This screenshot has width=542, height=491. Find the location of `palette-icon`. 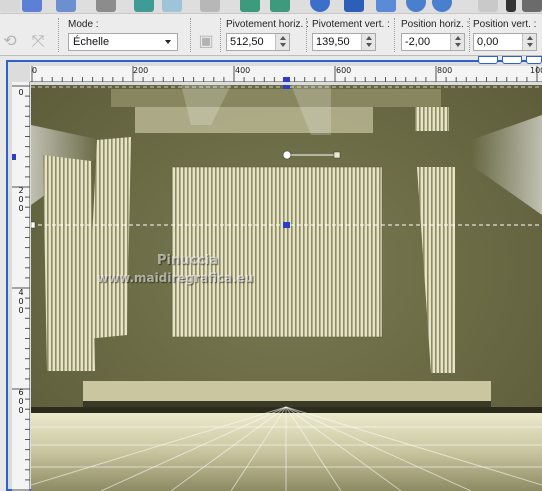

palette-icon is located at coordinates (488, 6).